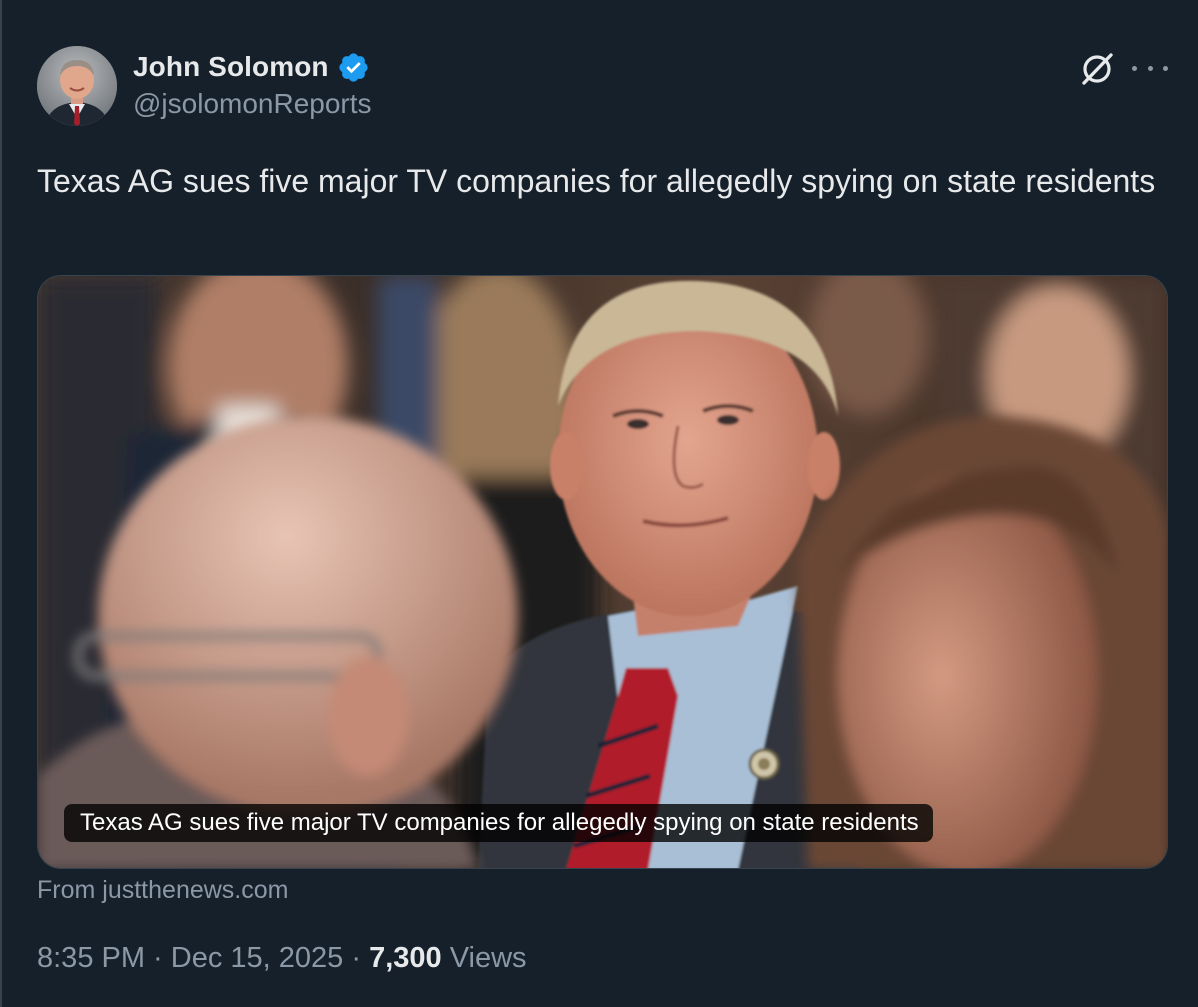 The height and width of the screenshot is (1007, 1198). I want to click on author-name-row: John Solomon, so click(251, 67).